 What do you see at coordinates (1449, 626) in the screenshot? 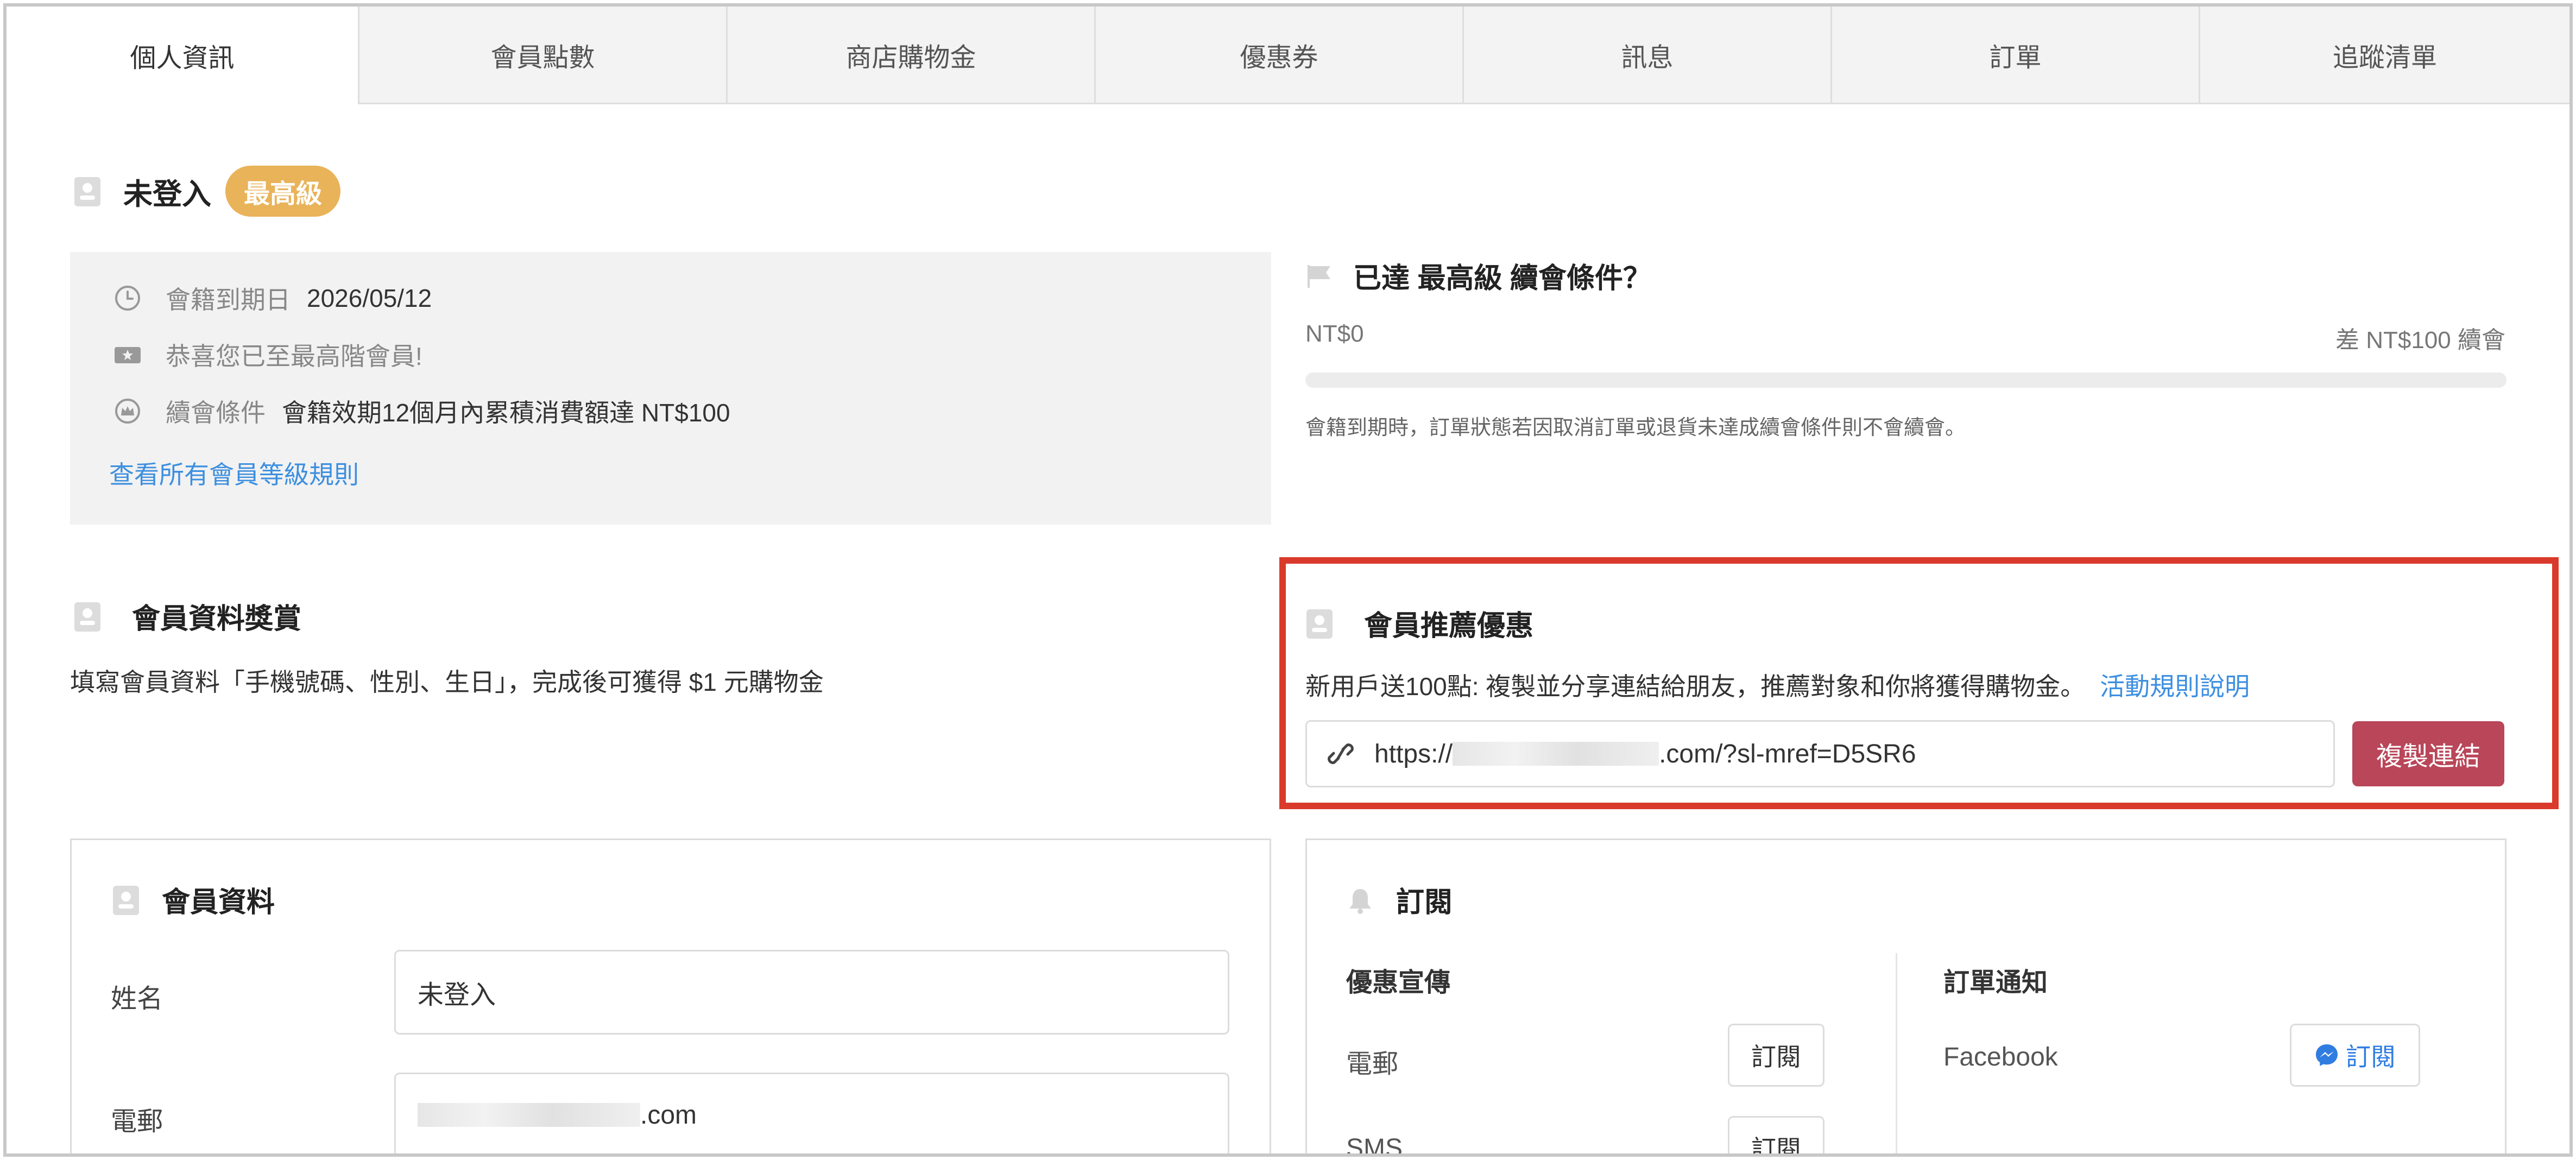
I see `referral-title-text: 會員推薦優惠` at bounding box center [1449, 626].